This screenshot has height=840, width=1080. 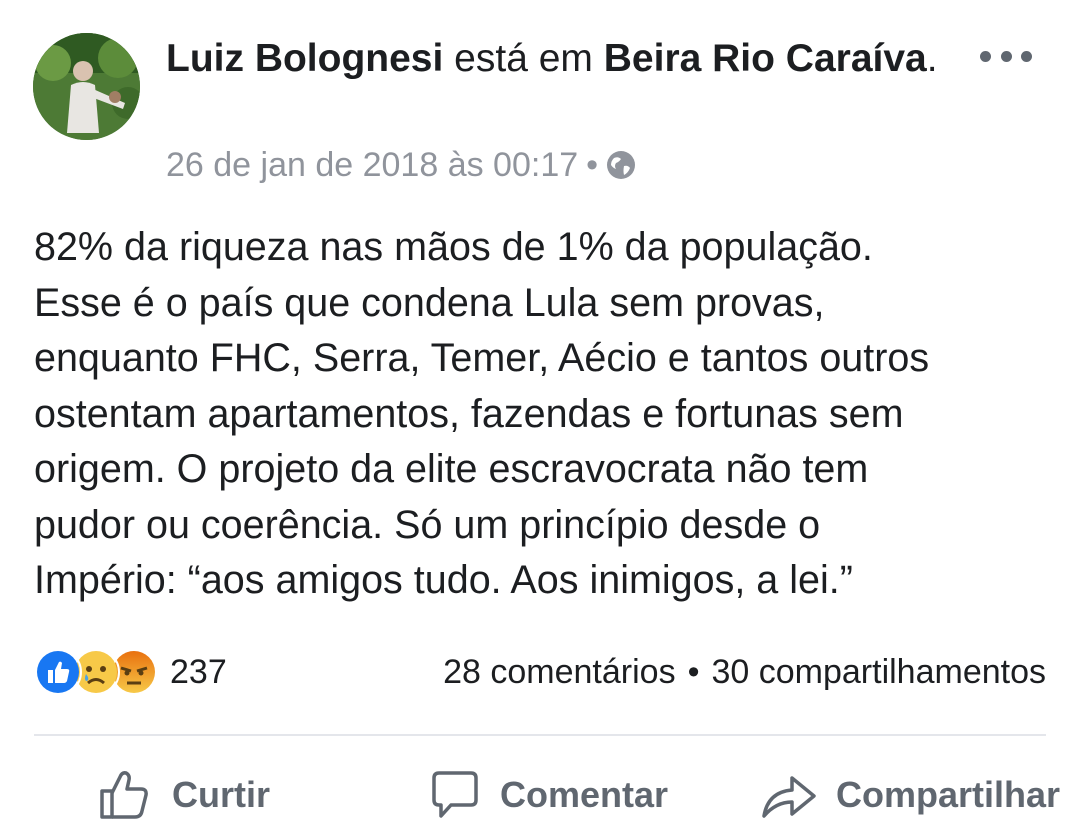 I want to click on avatar-image, so click(x=86, y=86).